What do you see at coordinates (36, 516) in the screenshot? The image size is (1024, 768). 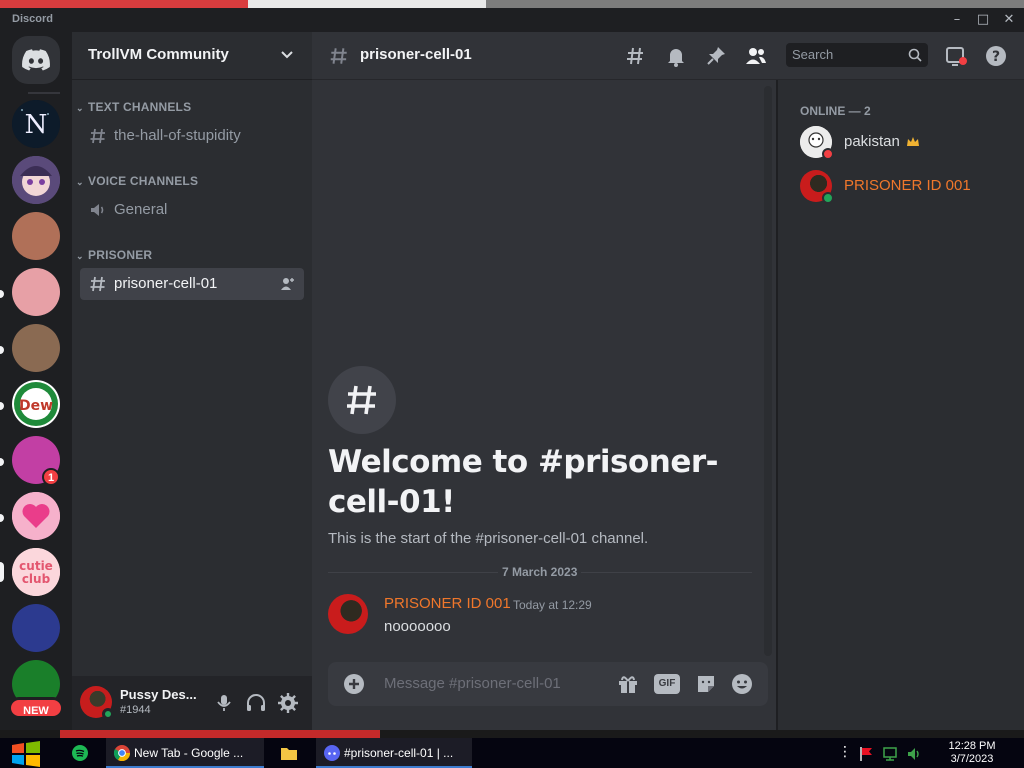 I see `server-icon-heart` at bounding box center [36, 516].